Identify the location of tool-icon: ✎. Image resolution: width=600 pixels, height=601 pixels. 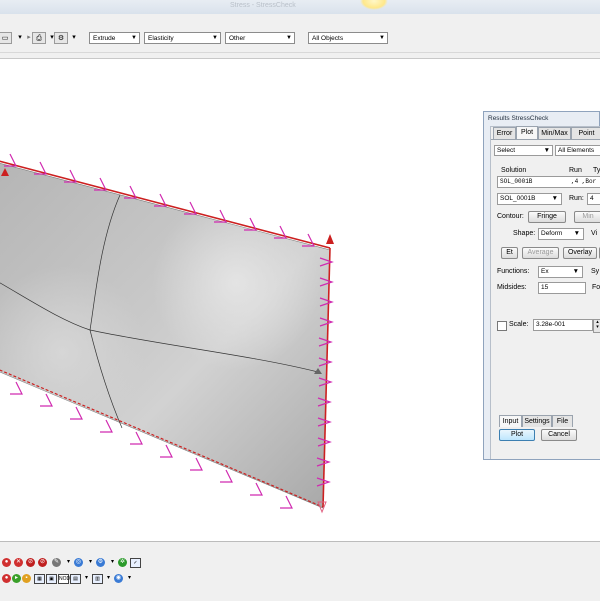
(56, 562).